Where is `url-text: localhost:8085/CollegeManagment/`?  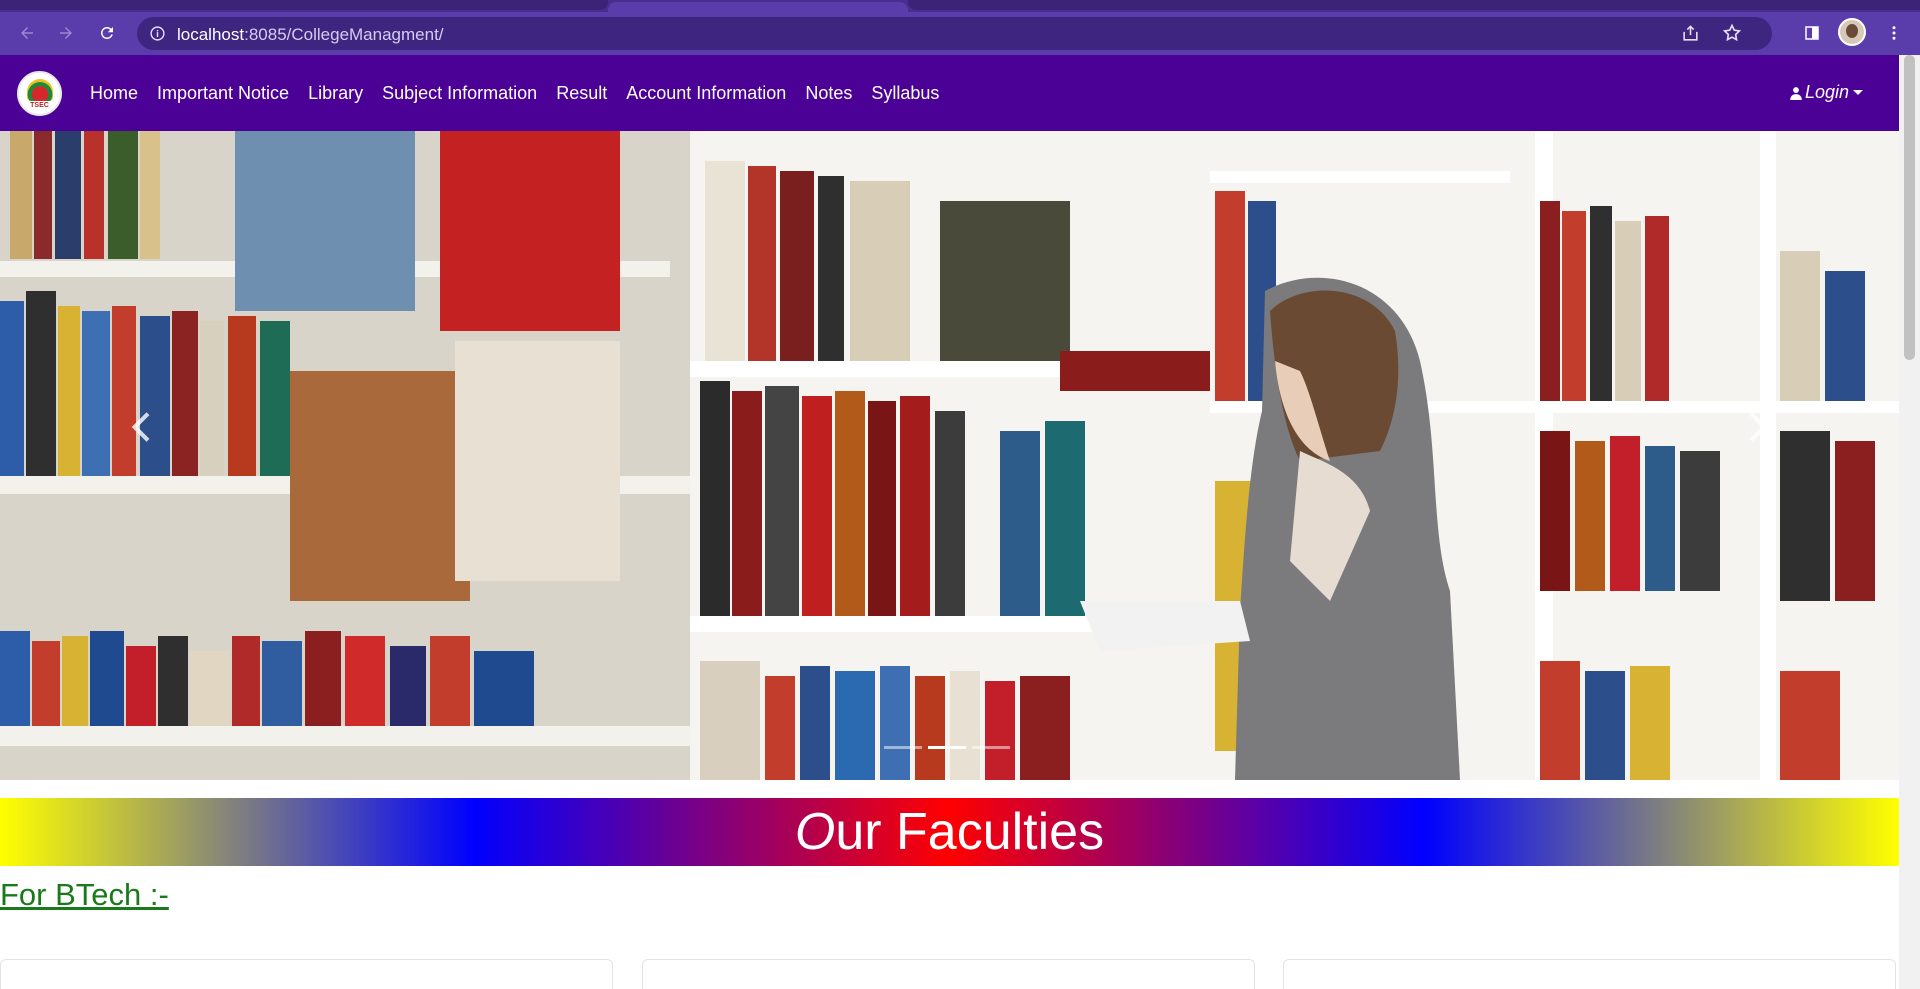
url-text: localhost:8085/CollegeManagment/ is located at coordinates (310, 35).